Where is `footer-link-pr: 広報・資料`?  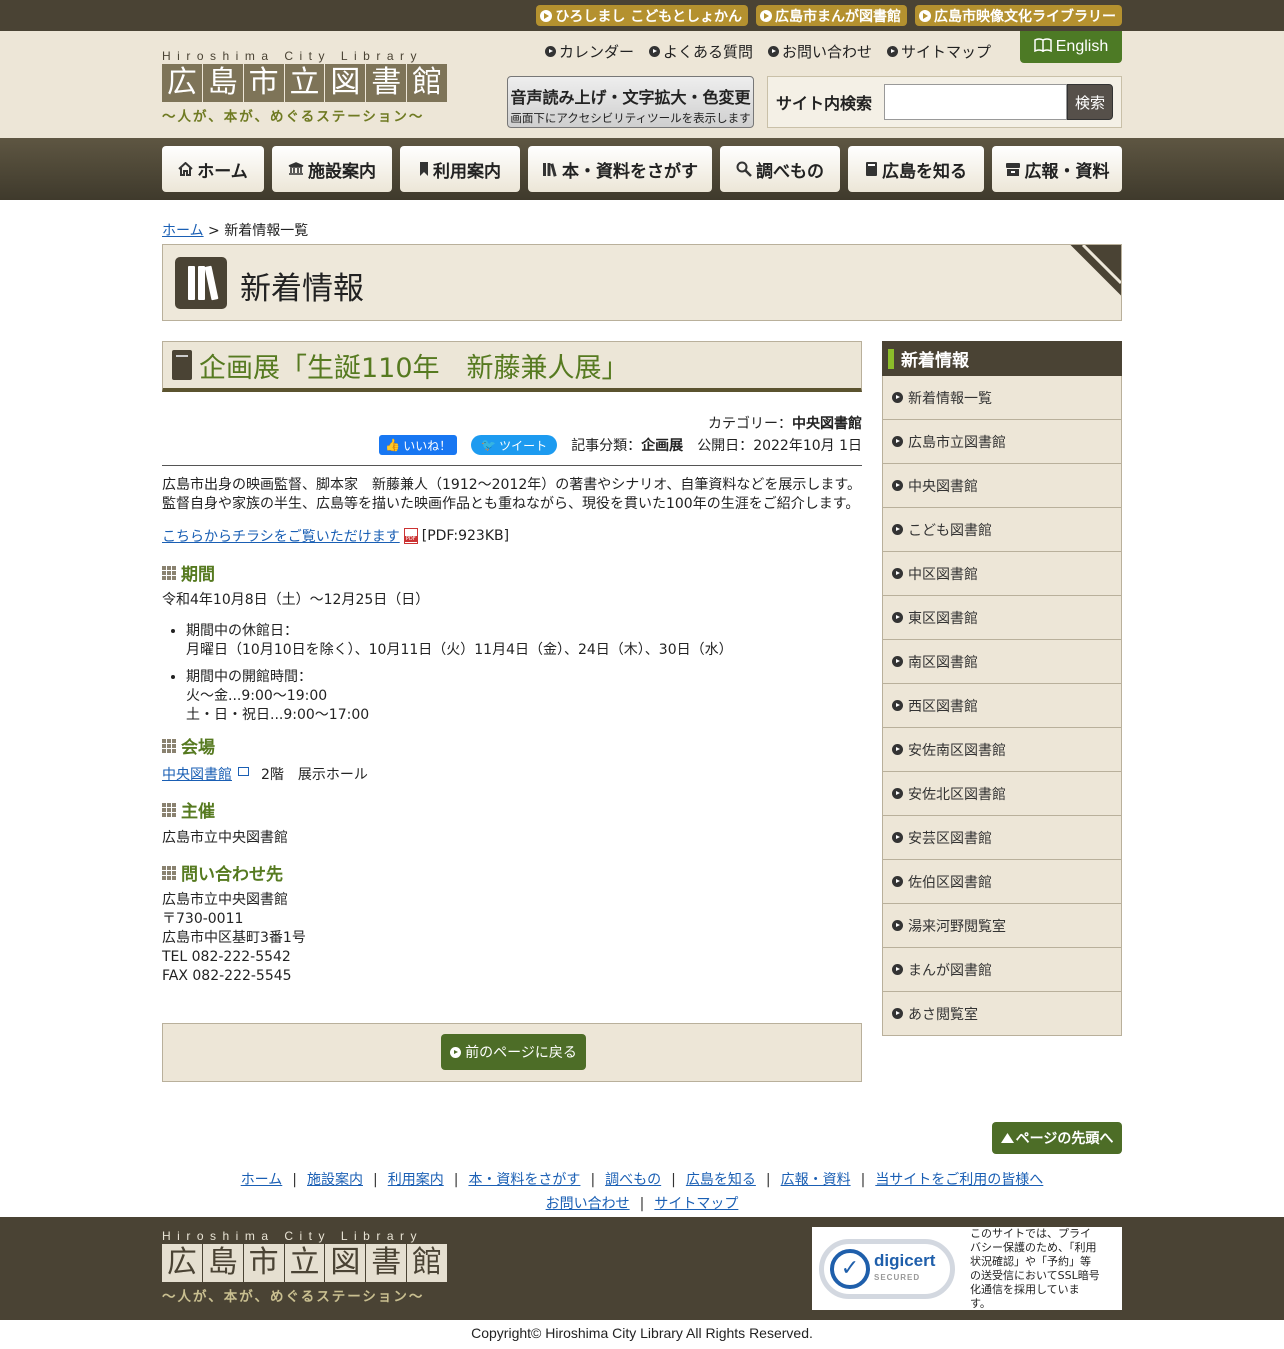
footer-link-pr: 広報・資料 is located at coordinates (816, 1180).